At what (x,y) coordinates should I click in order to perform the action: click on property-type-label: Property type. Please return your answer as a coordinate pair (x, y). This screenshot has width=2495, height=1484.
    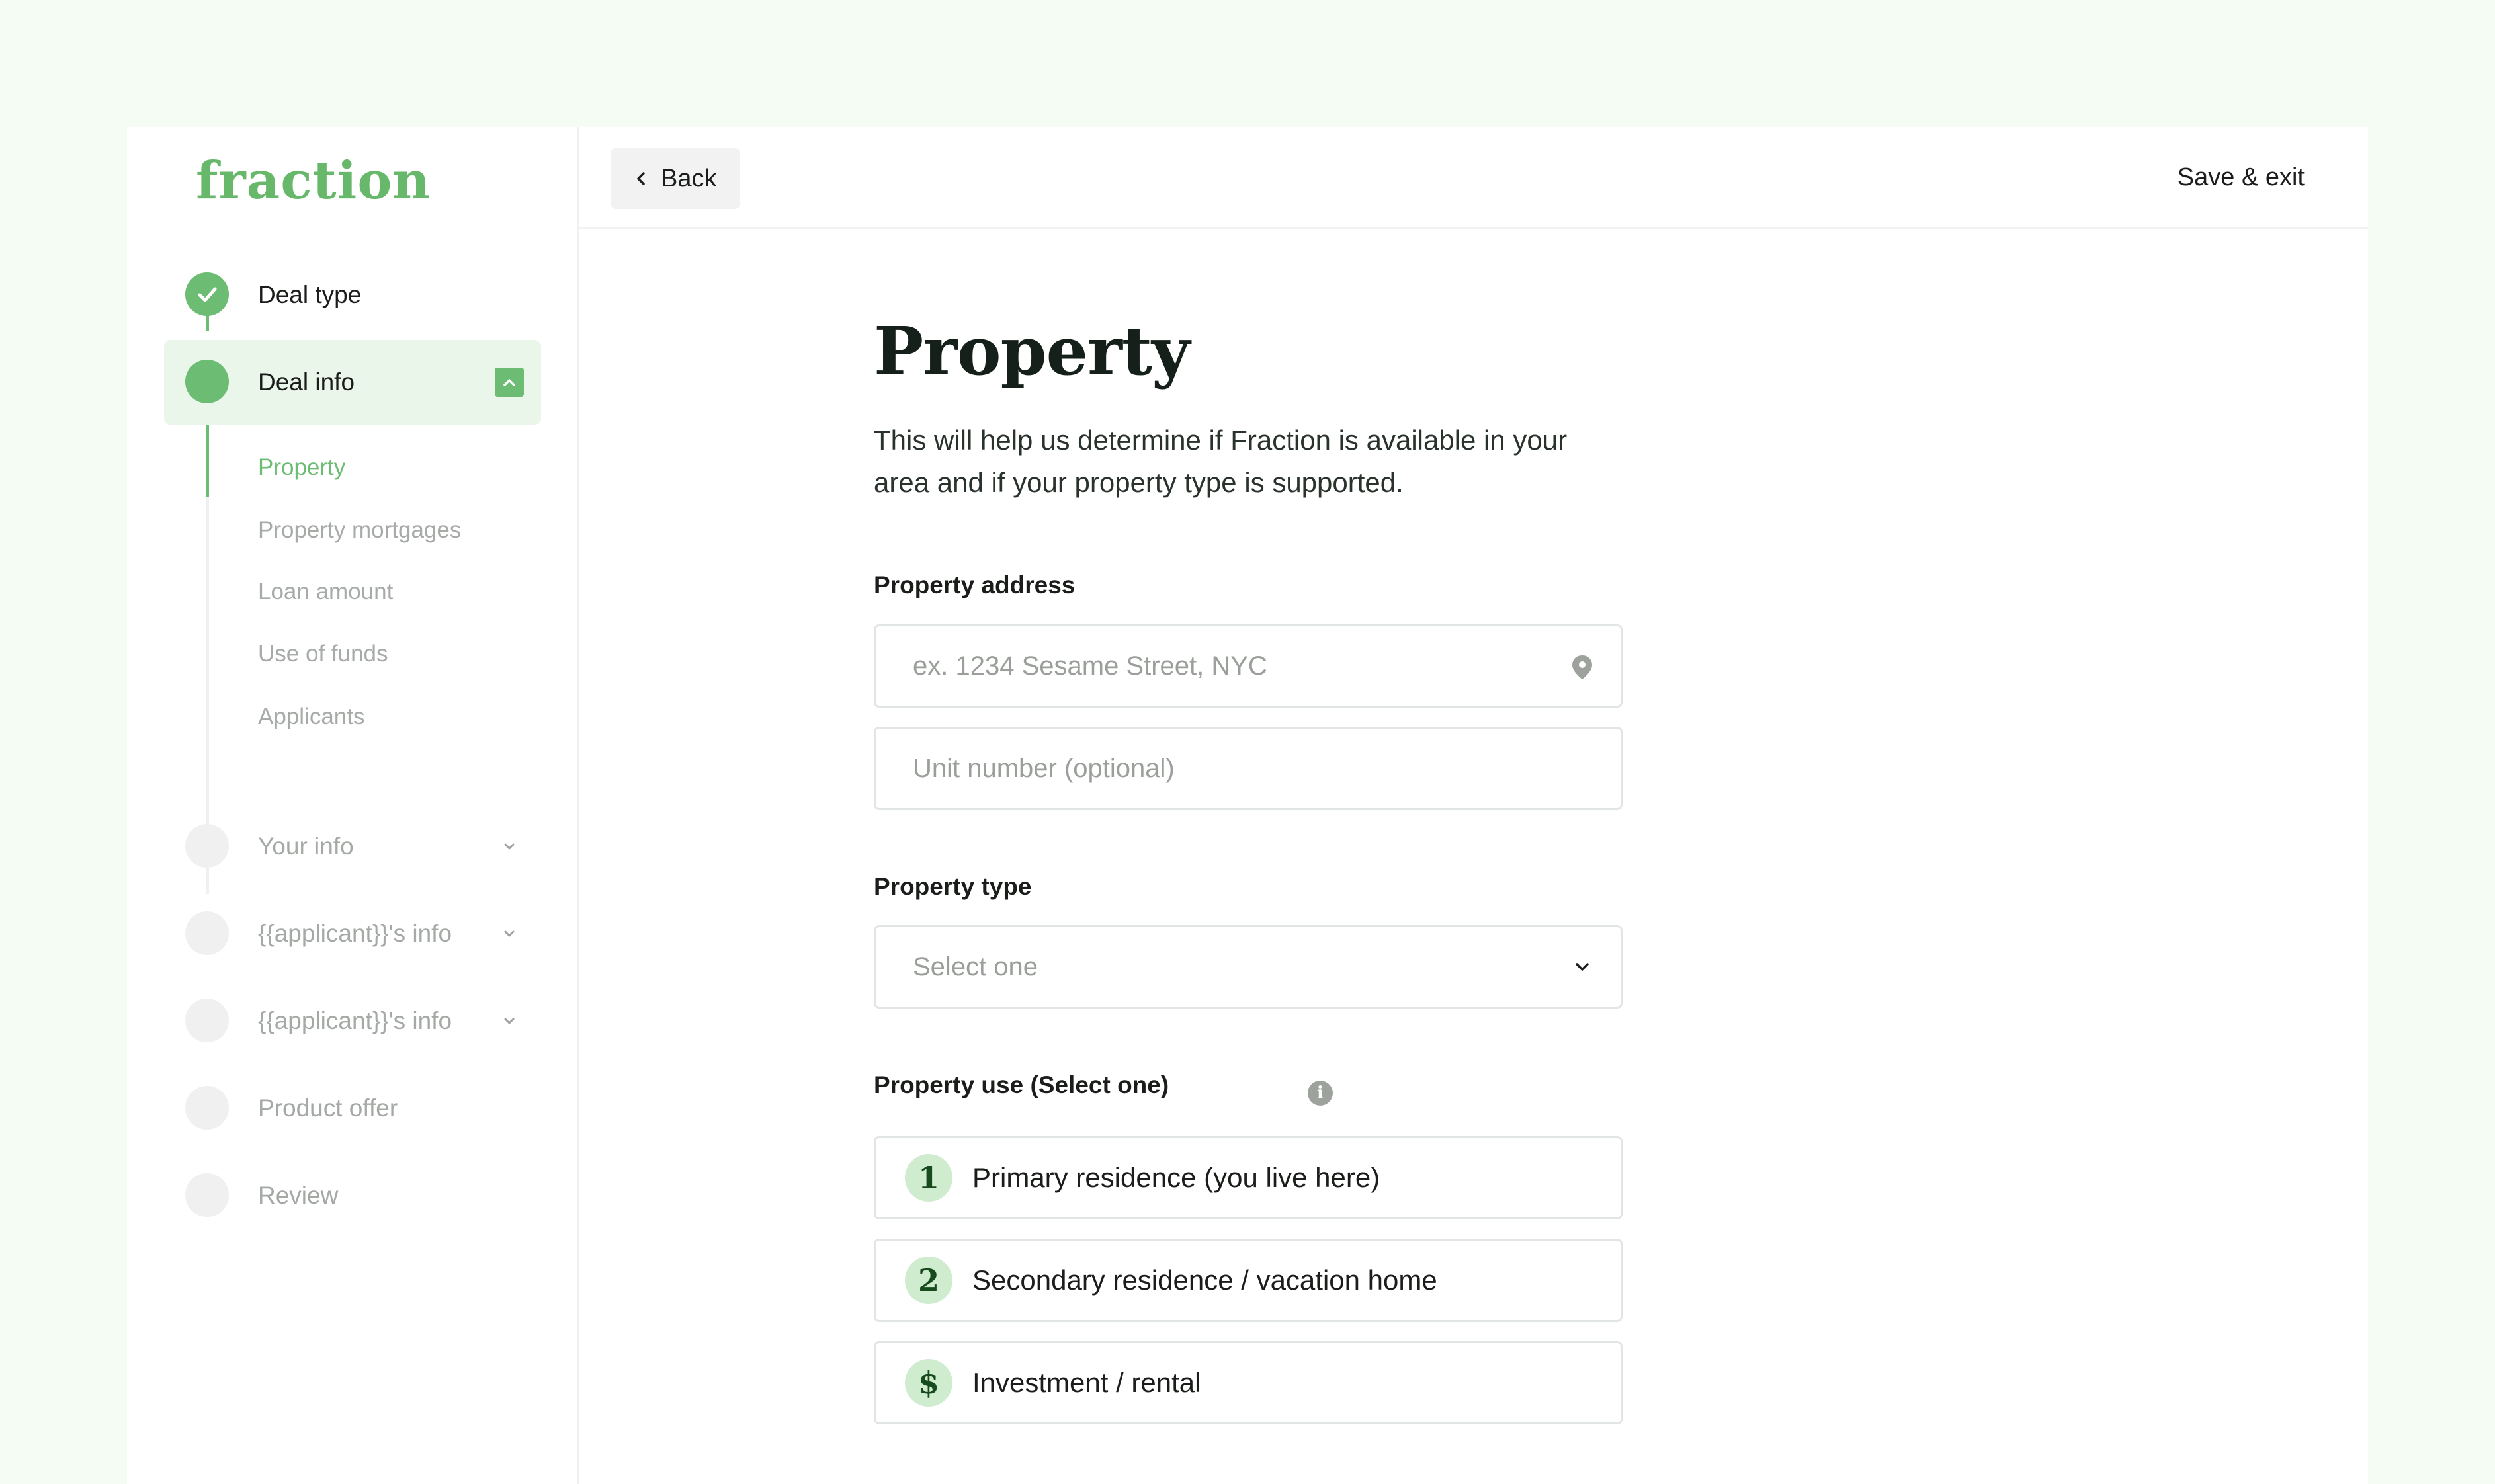
    Looking at the image, I should click on (953, 886).